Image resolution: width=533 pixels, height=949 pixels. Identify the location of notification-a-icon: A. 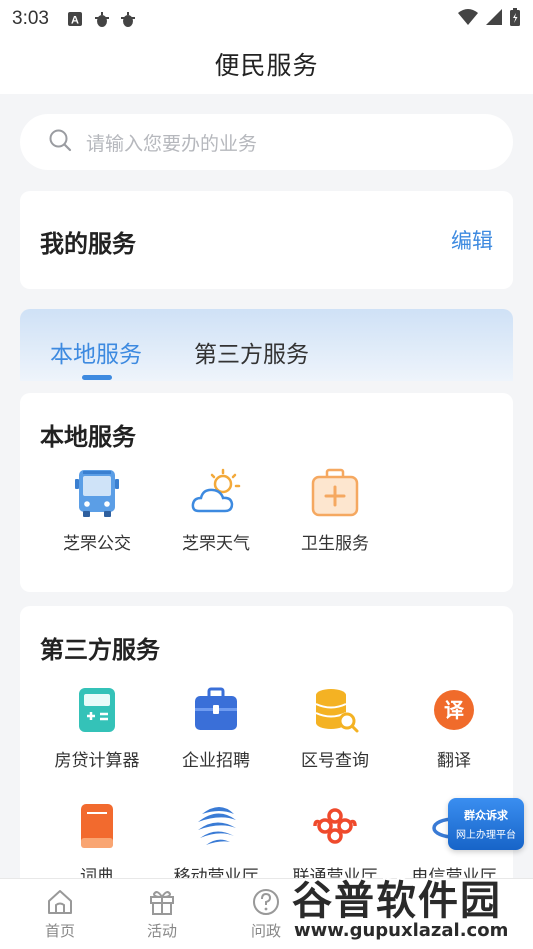
(75, 19).